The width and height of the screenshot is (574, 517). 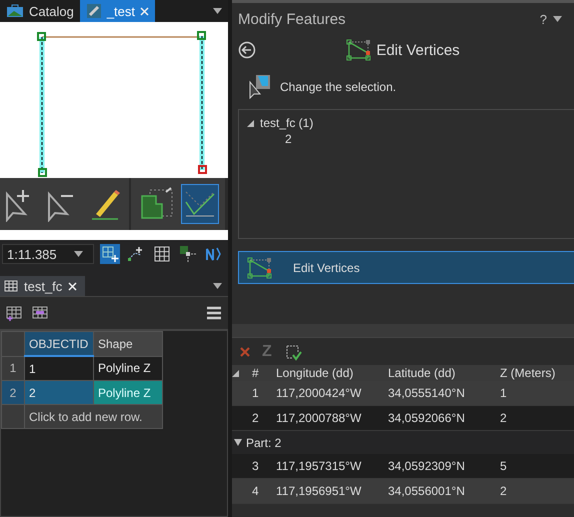 What do you see at coordinates (40, 313) in the screenshot?
I see `delete-row-icon` at bounding box center [40, 313].